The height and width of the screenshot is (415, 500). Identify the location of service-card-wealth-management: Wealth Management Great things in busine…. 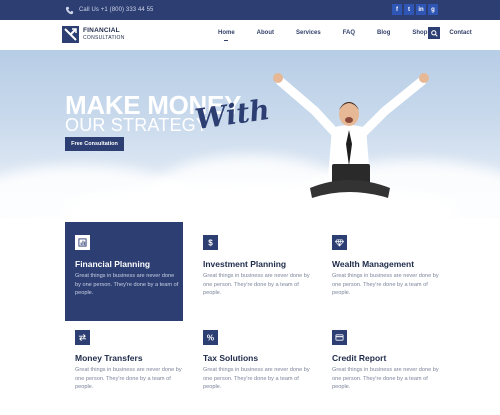
(392, 269).